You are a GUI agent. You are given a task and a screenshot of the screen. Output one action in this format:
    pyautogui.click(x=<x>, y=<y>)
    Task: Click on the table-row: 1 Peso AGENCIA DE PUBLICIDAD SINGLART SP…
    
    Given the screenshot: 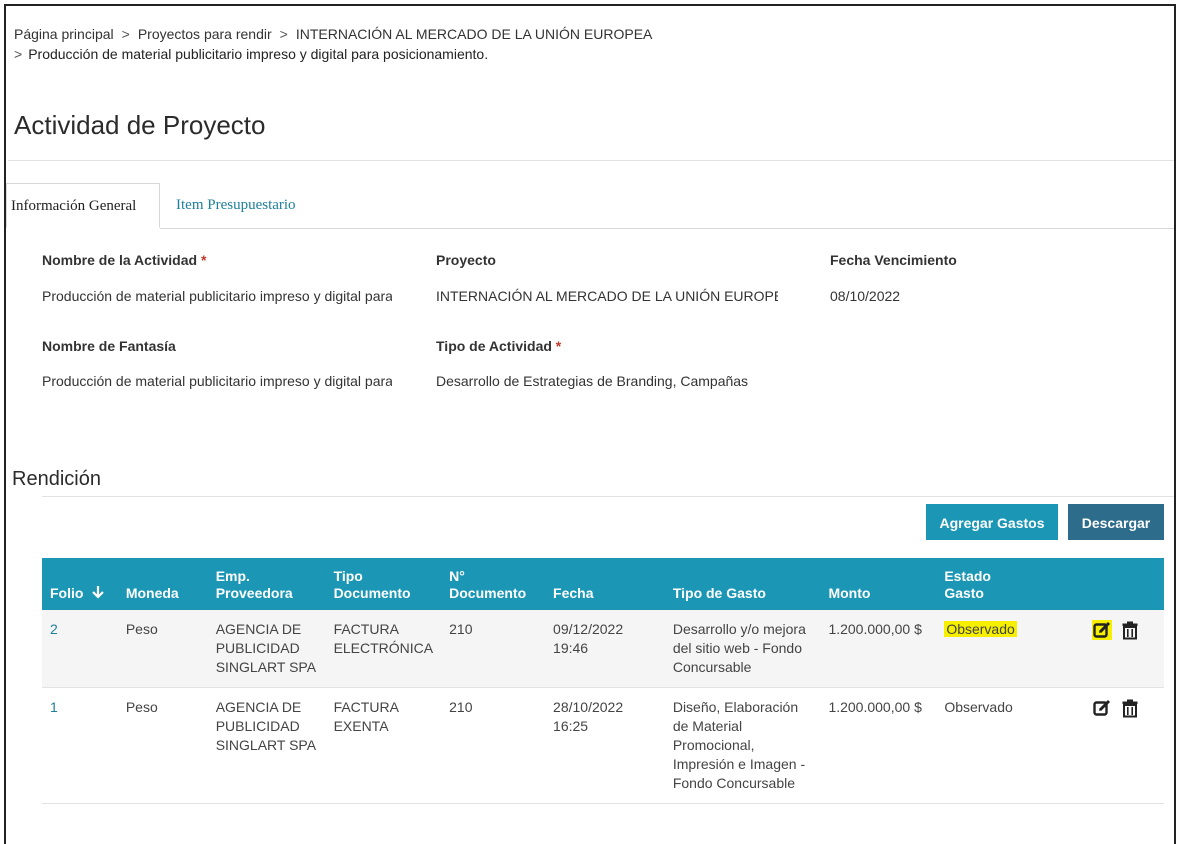 What is the action you would take?
    pyautogui.click(x=603, y=745)
    